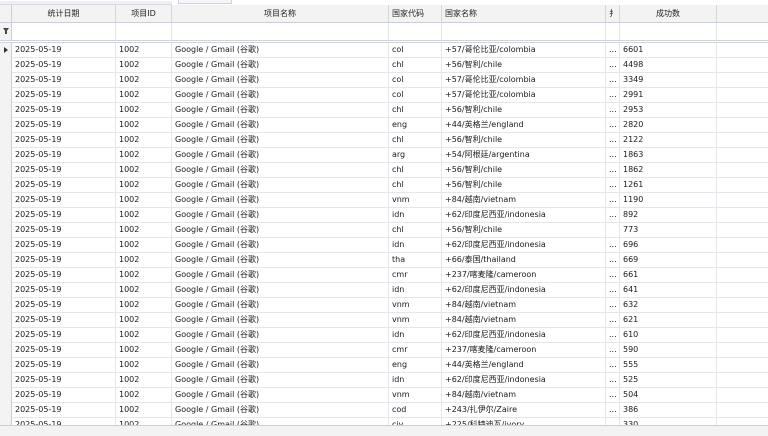  I want to click on cell-success-count: 3349, so click(668, 80).